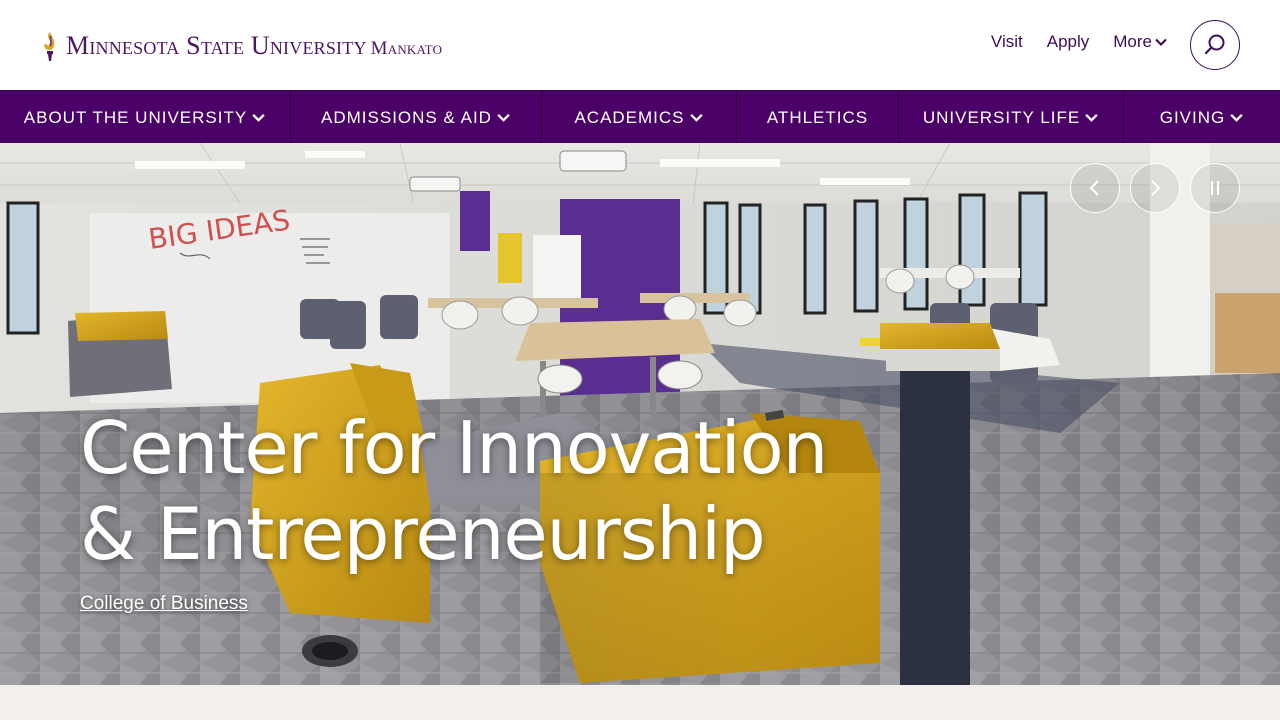 The image size is (1280, 720). I want to click on hero-college-link: College of Business, so click(164, 604).